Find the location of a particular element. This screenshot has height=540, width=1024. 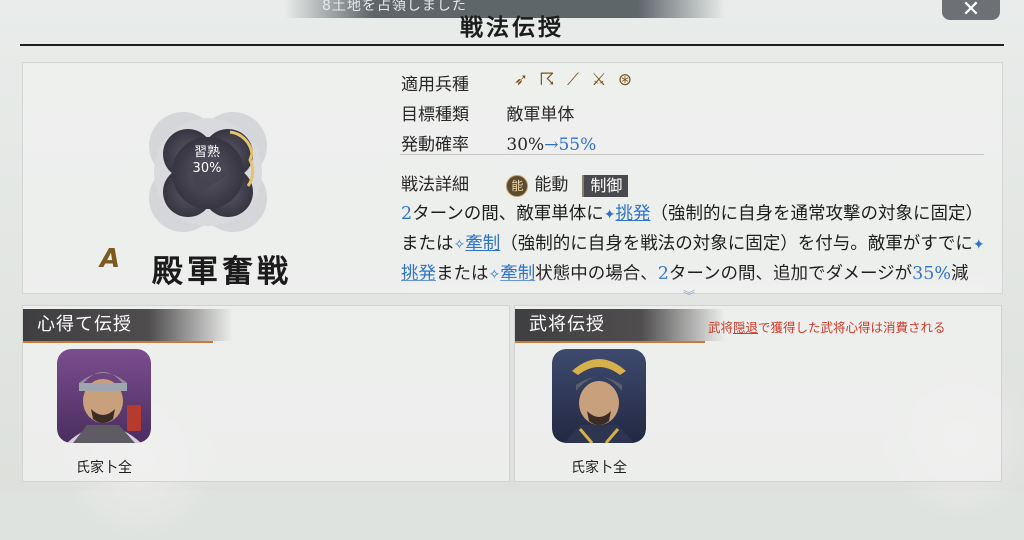

taunt-keyword: 挑発 is located at coordinates (633, 214).